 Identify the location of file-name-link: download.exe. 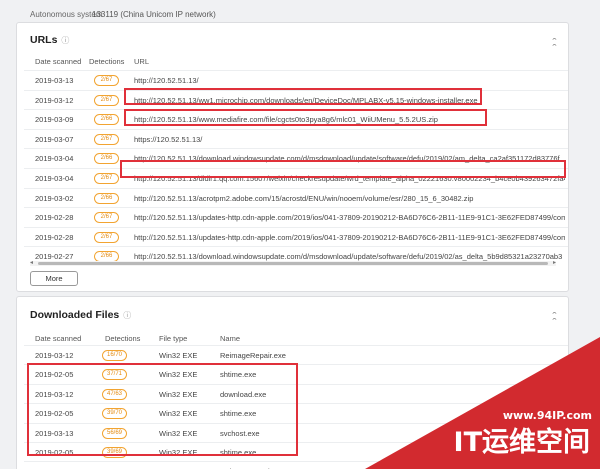
(243, 394).